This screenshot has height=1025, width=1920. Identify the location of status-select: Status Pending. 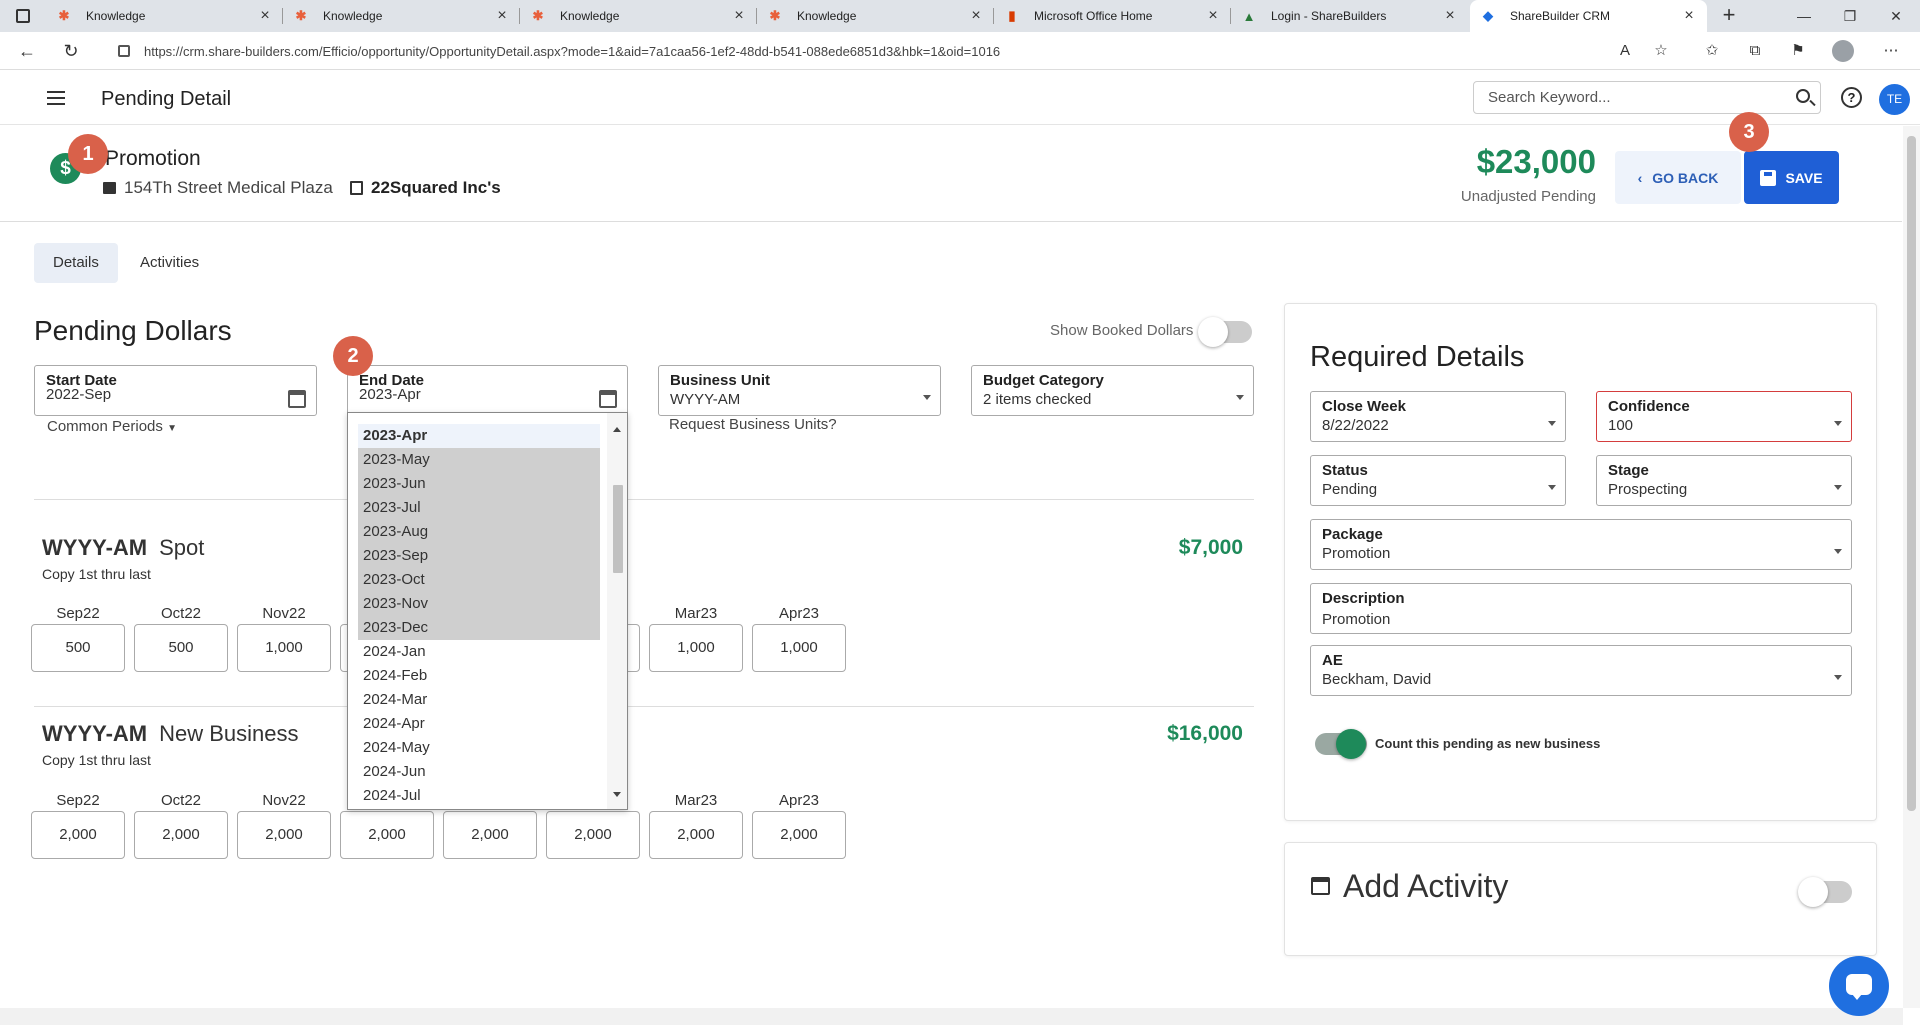
(1438, 480).